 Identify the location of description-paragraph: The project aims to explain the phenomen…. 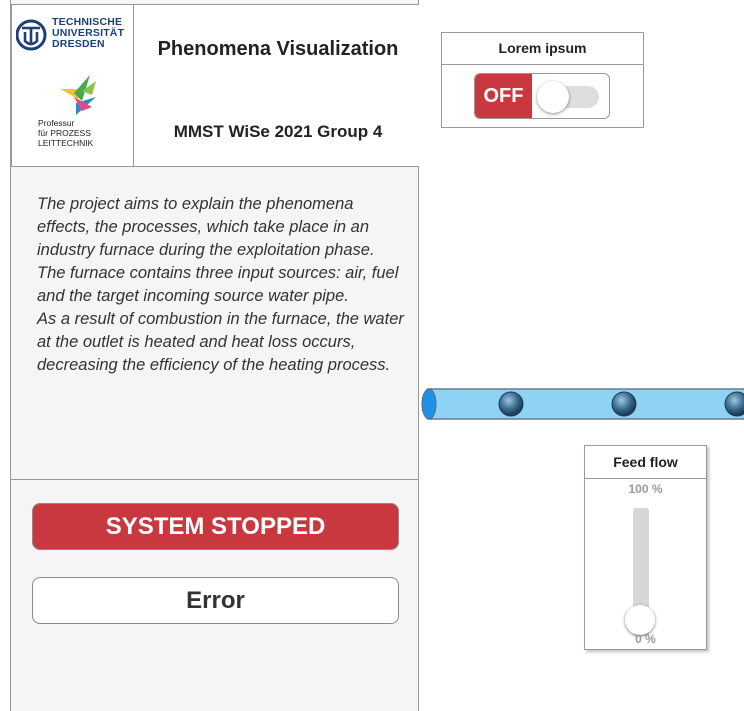
(206, 227).